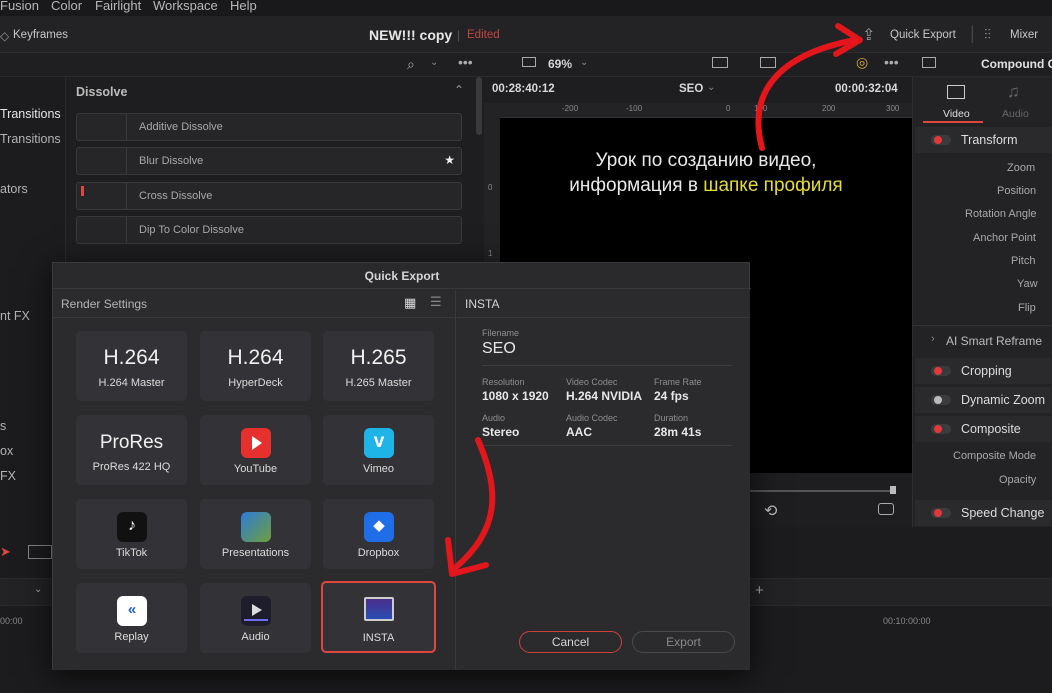 The height and width of the screenshot is (693, 1052). What do you see at coordinates (806, 94) in the screenshot?
I see `arrow-to-quick-export` at bounding box center [806, 94].